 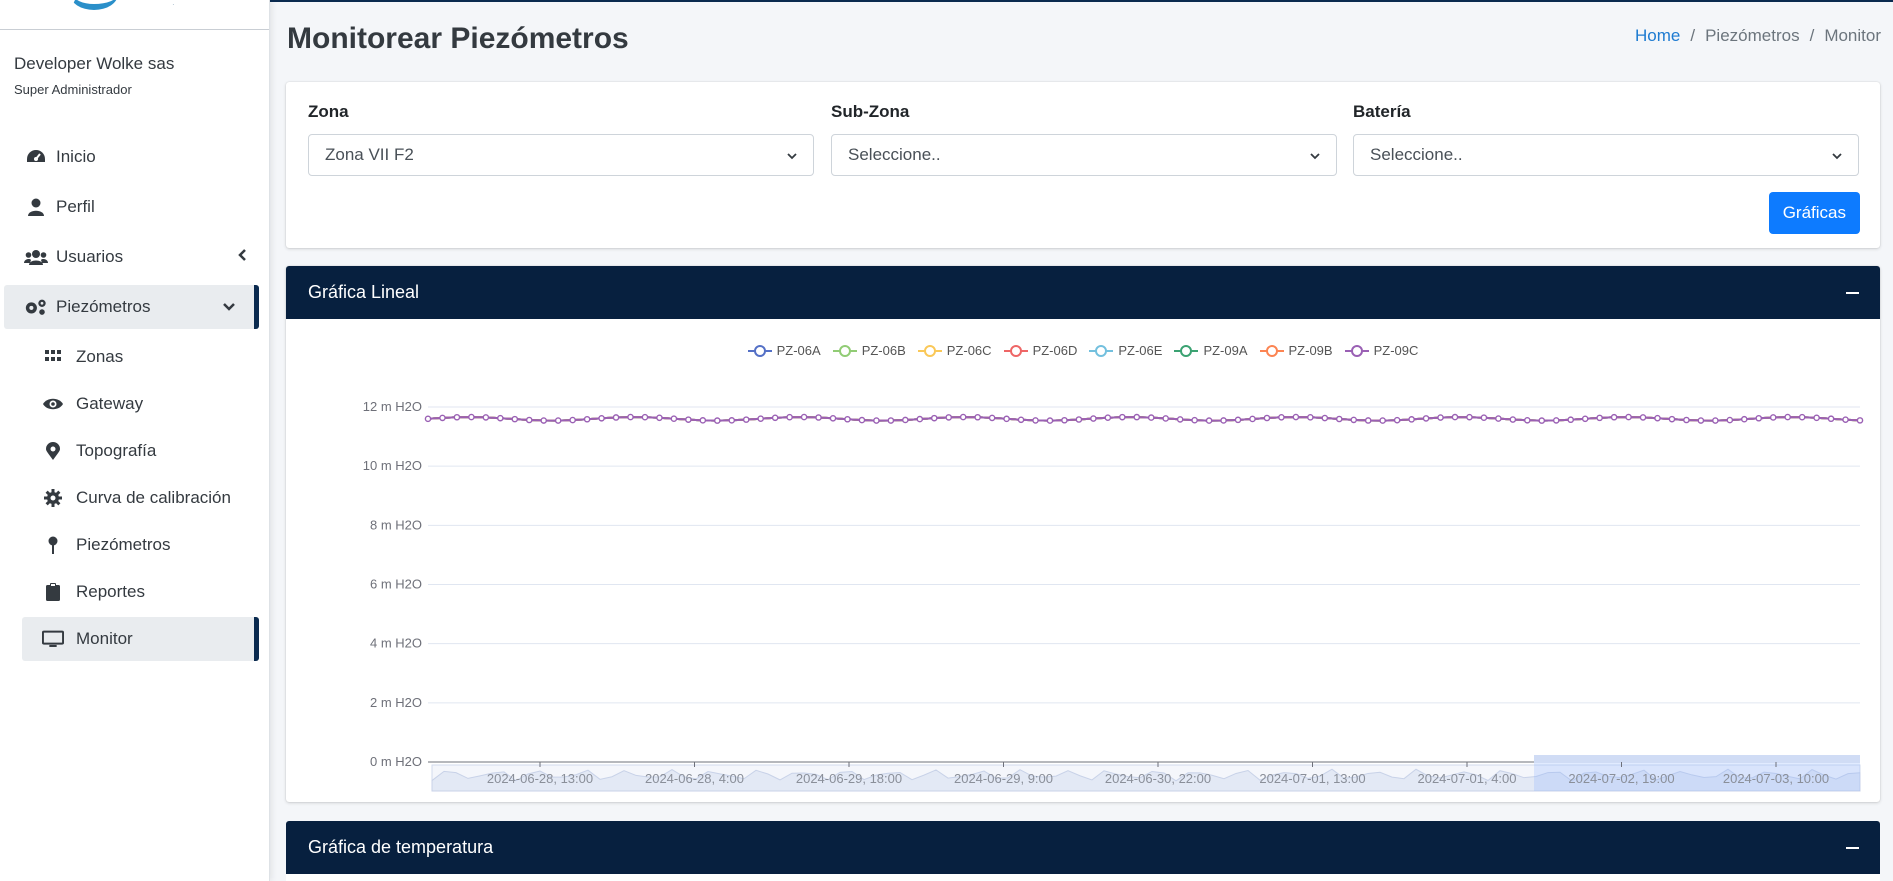 I want to click on sidebar-item-topografia: Topografía, so click(x=139, y=451).